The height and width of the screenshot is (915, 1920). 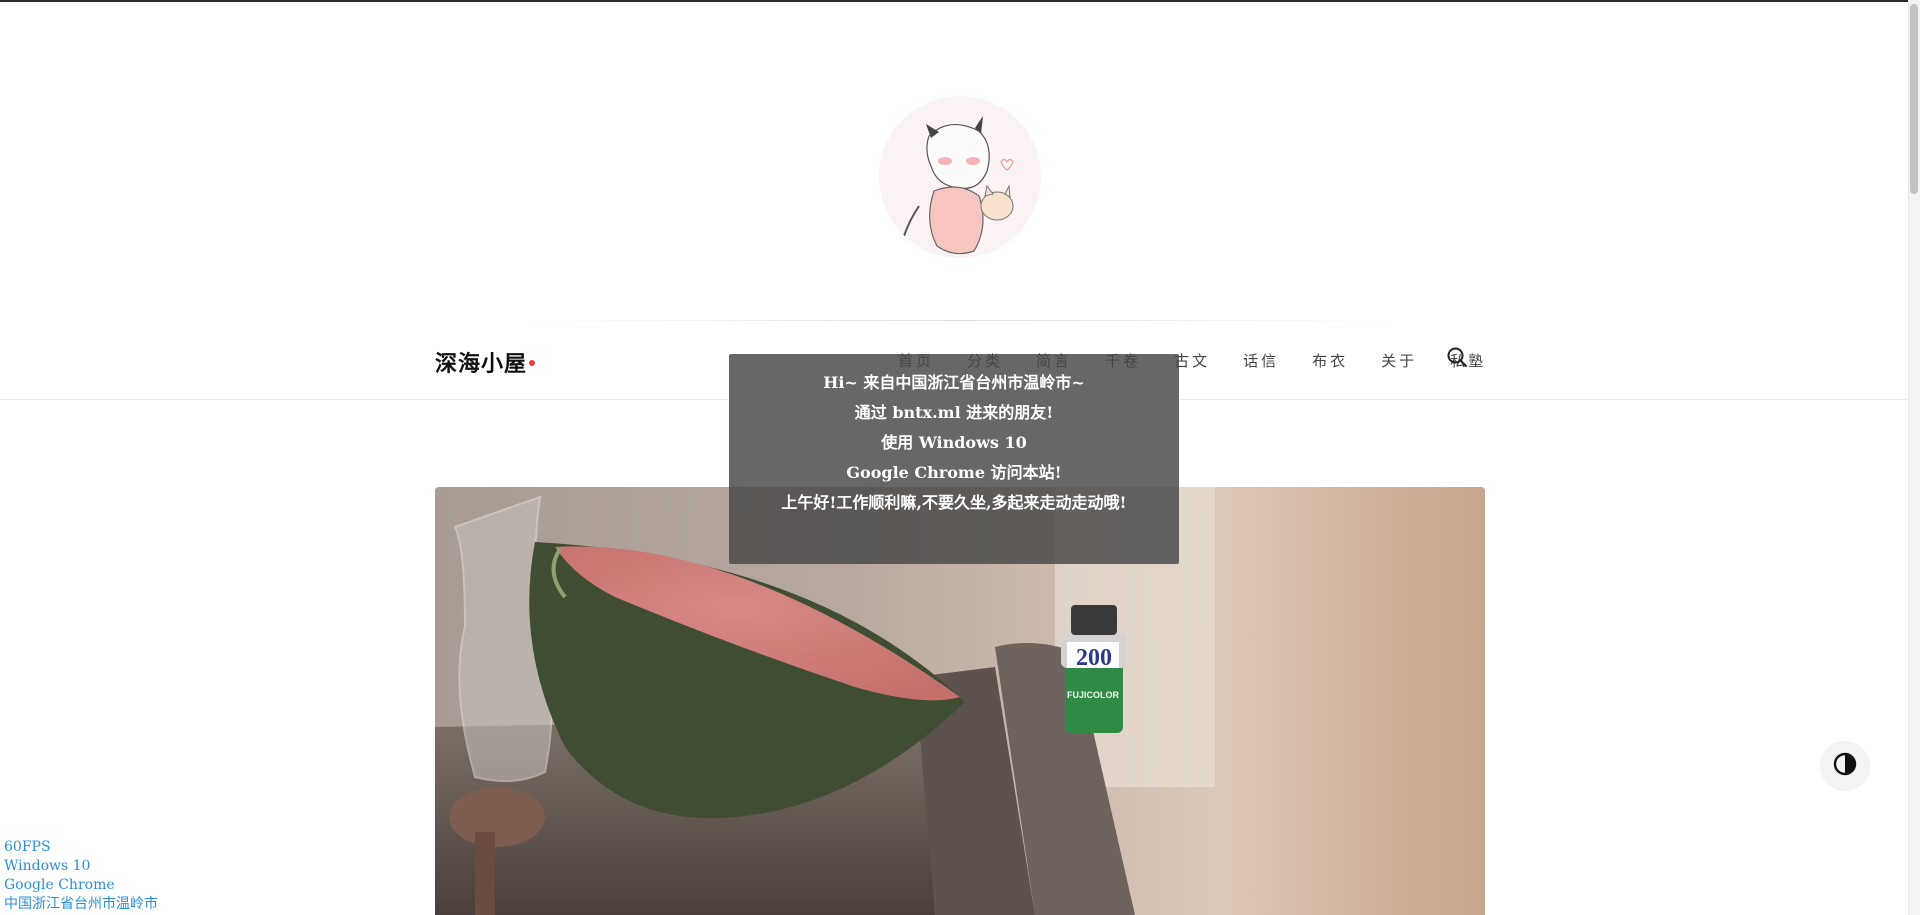 What do you see at coordinates (81, 904) in the screenshot?
I see `visitor-location: 中国浙江省台州市温岭市` at bounding box center [81, 904].